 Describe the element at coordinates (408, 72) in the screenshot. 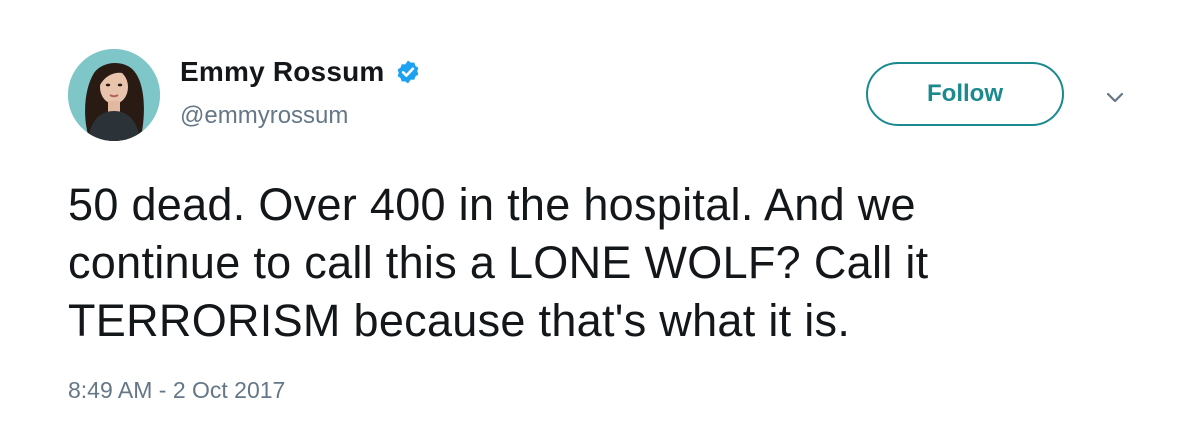

I see `verified-badge-icon` at that location.